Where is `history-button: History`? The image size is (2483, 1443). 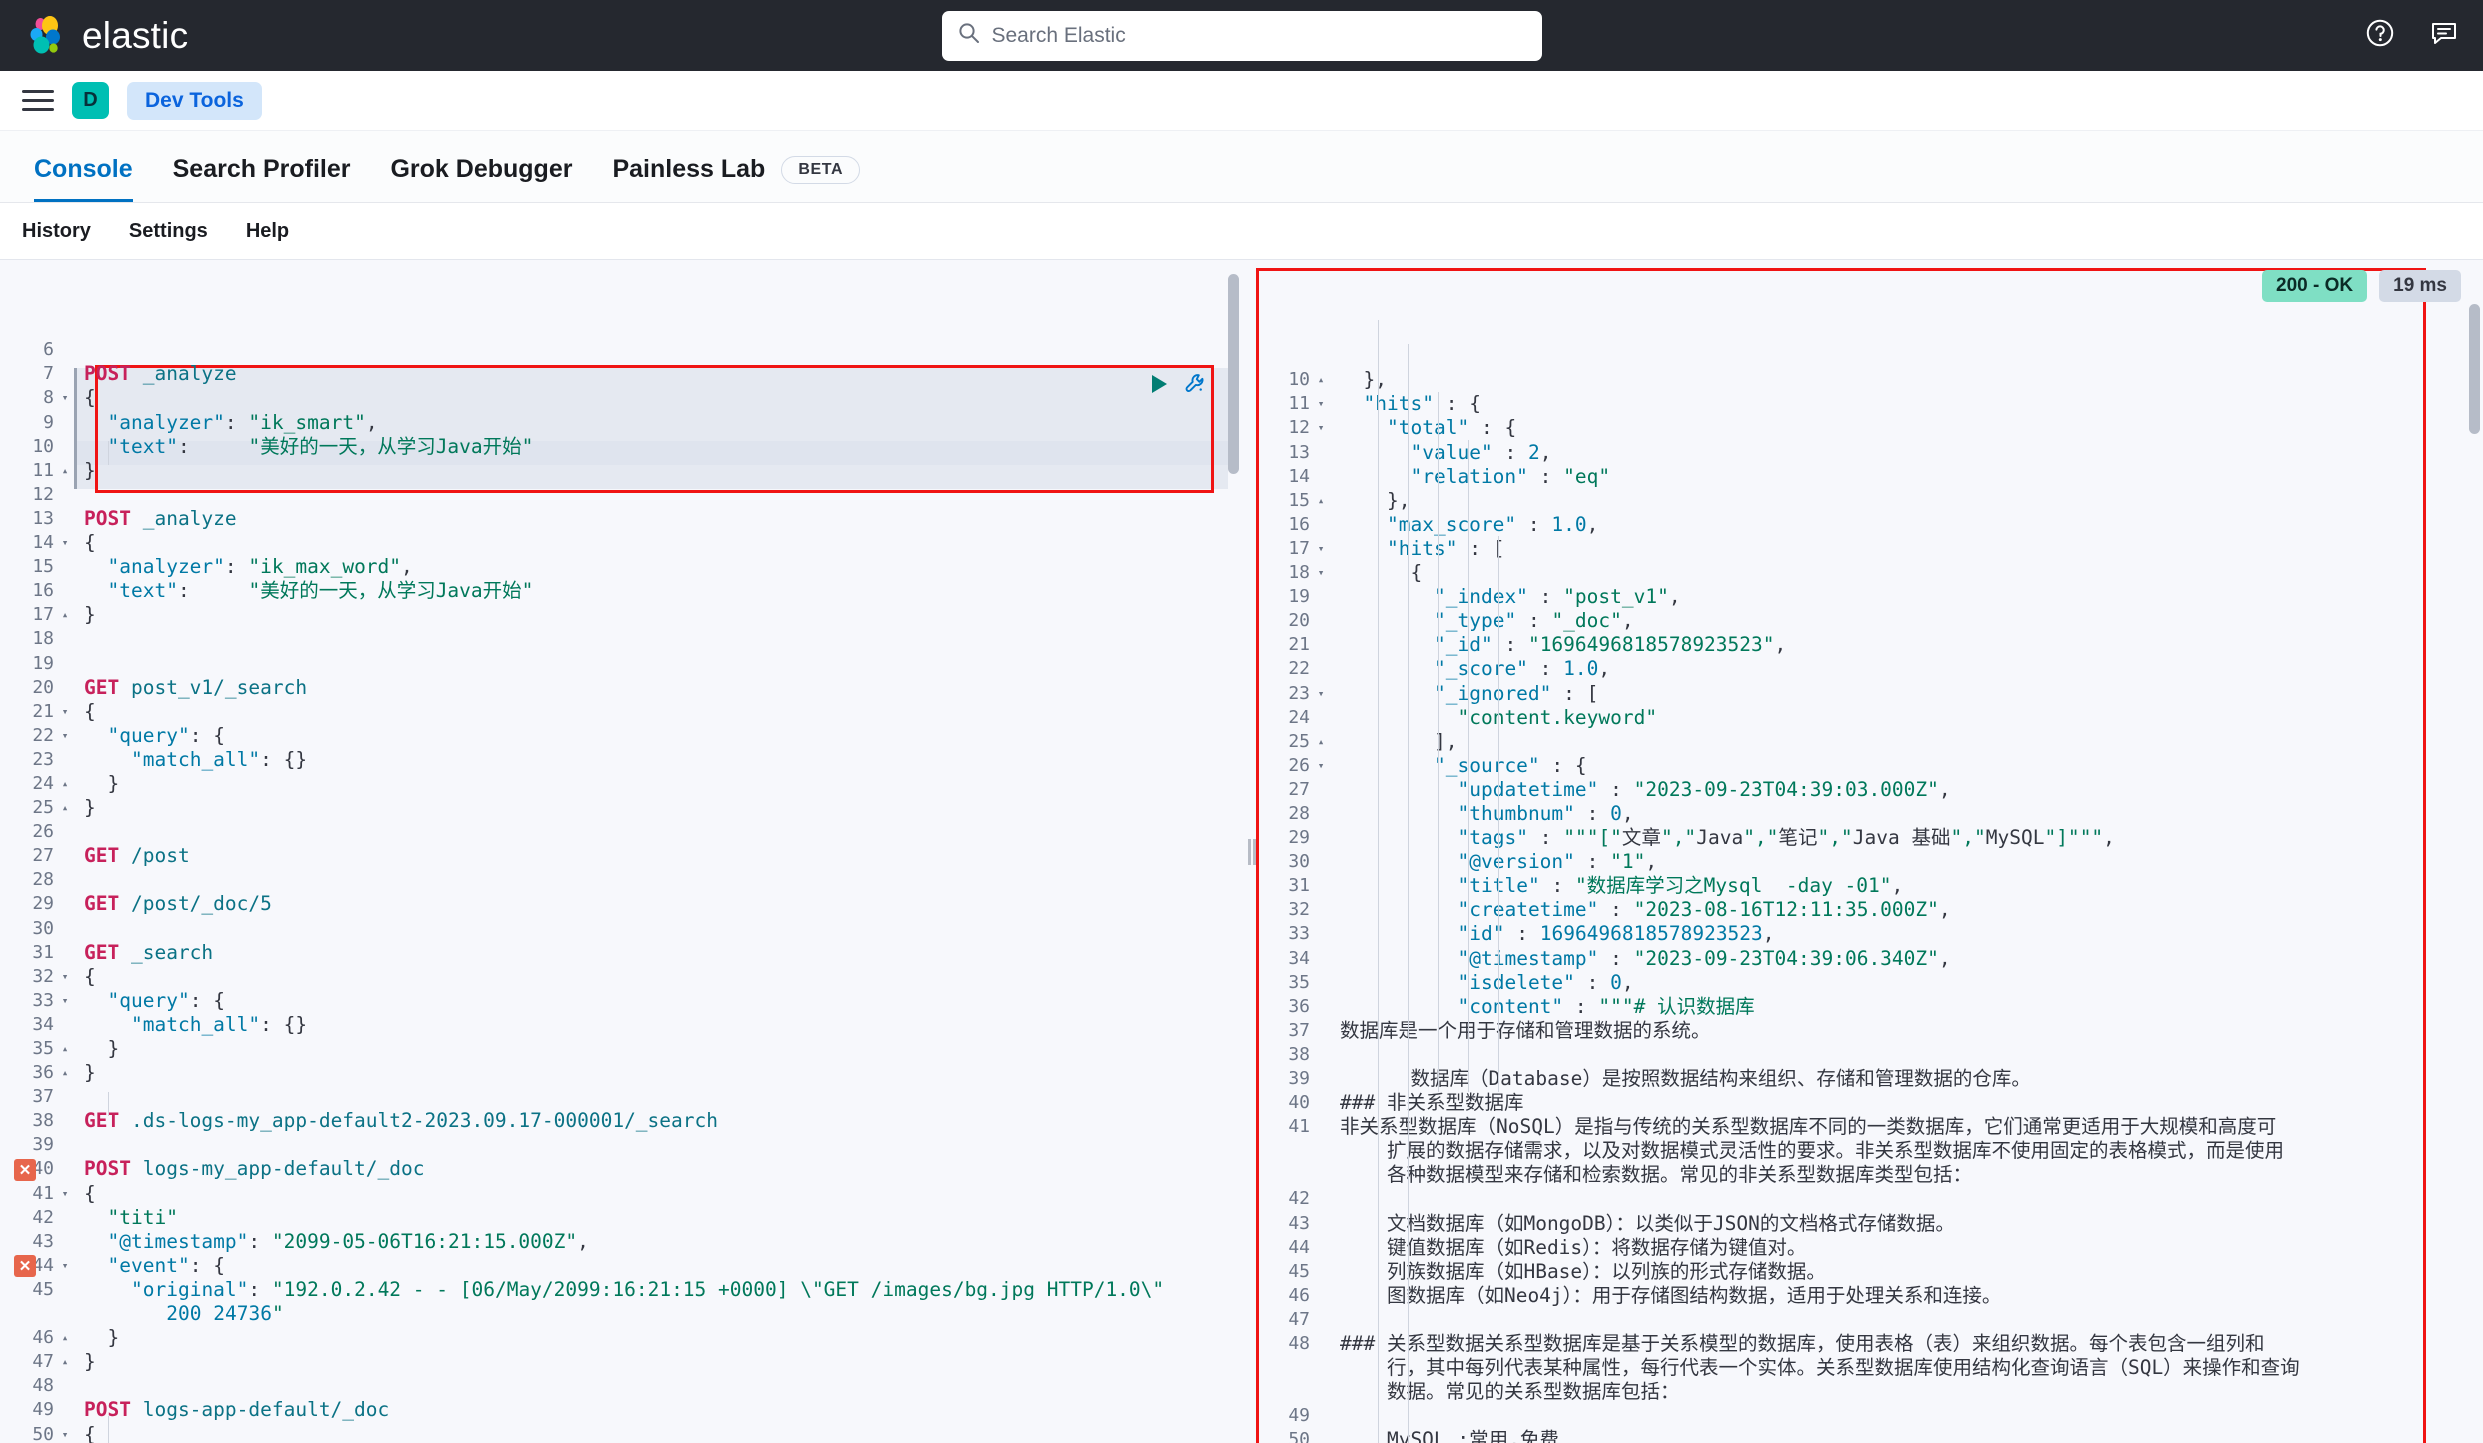 history-button: History is located at coordinates (56, 231).